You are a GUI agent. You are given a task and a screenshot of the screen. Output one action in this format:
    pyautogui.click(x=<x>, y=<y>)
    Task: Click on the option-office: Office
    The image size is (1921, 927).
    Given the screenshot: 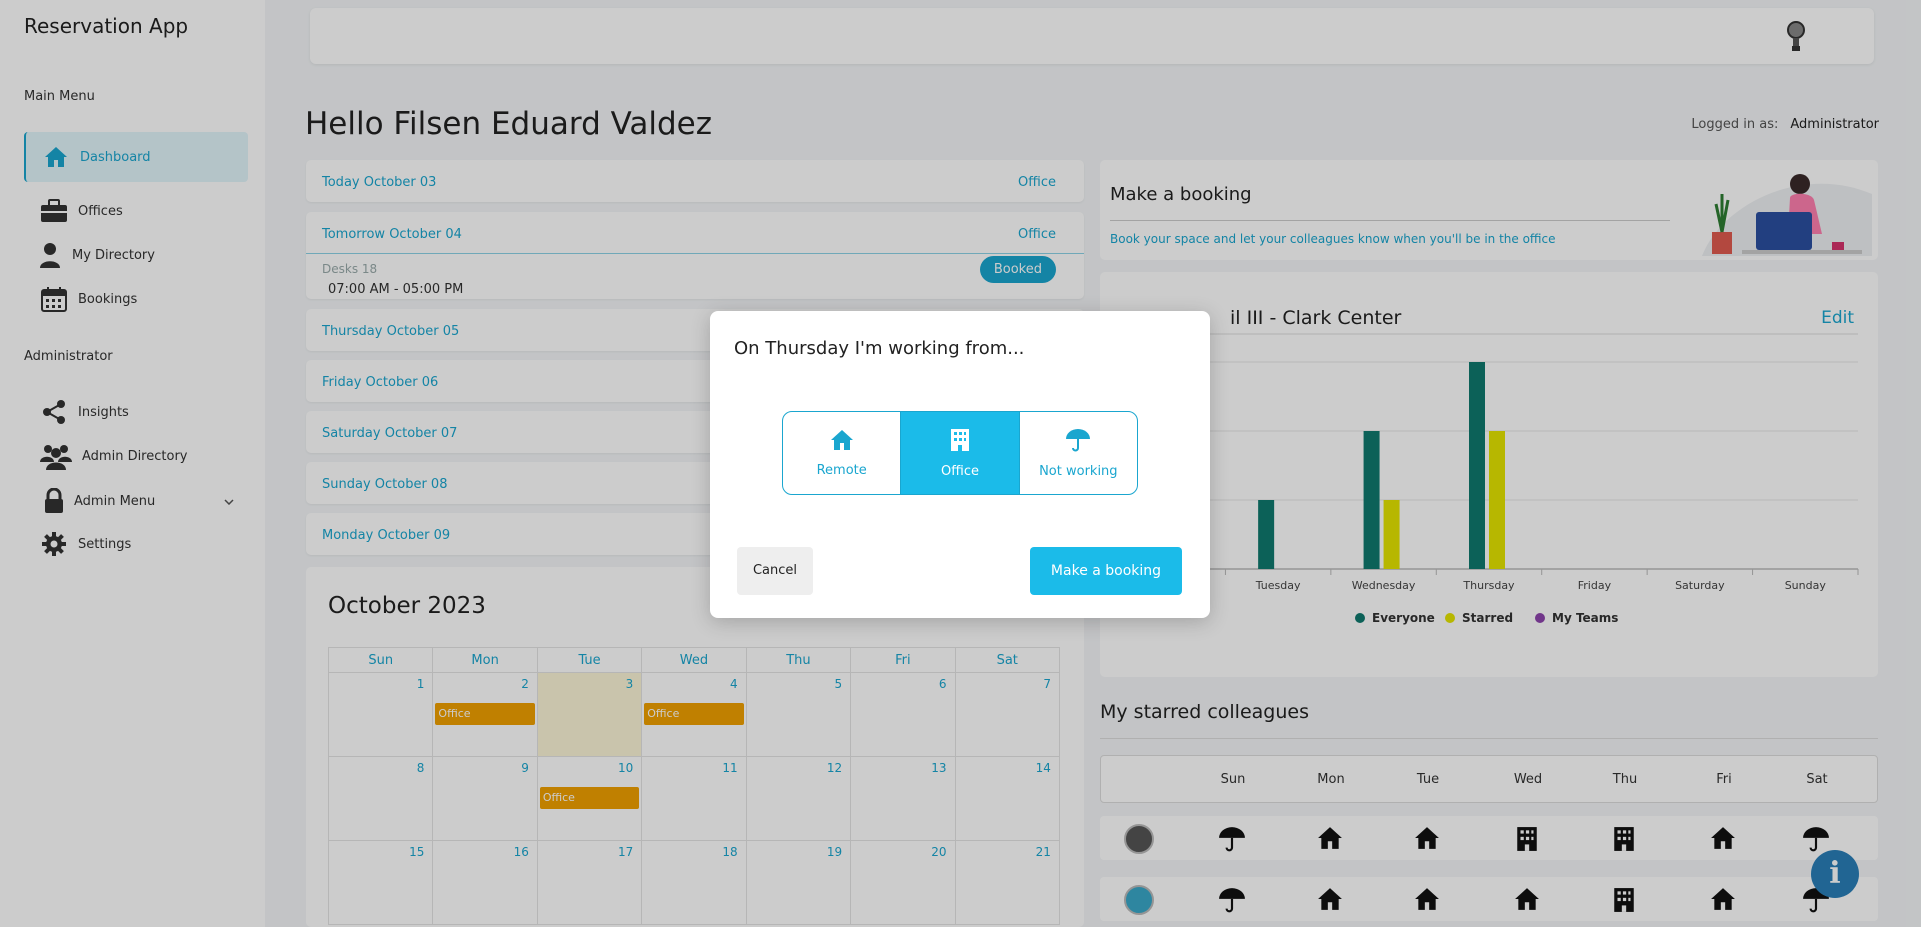 What is the action you would take?
    pyautogui.click(x=960, y=453)
    